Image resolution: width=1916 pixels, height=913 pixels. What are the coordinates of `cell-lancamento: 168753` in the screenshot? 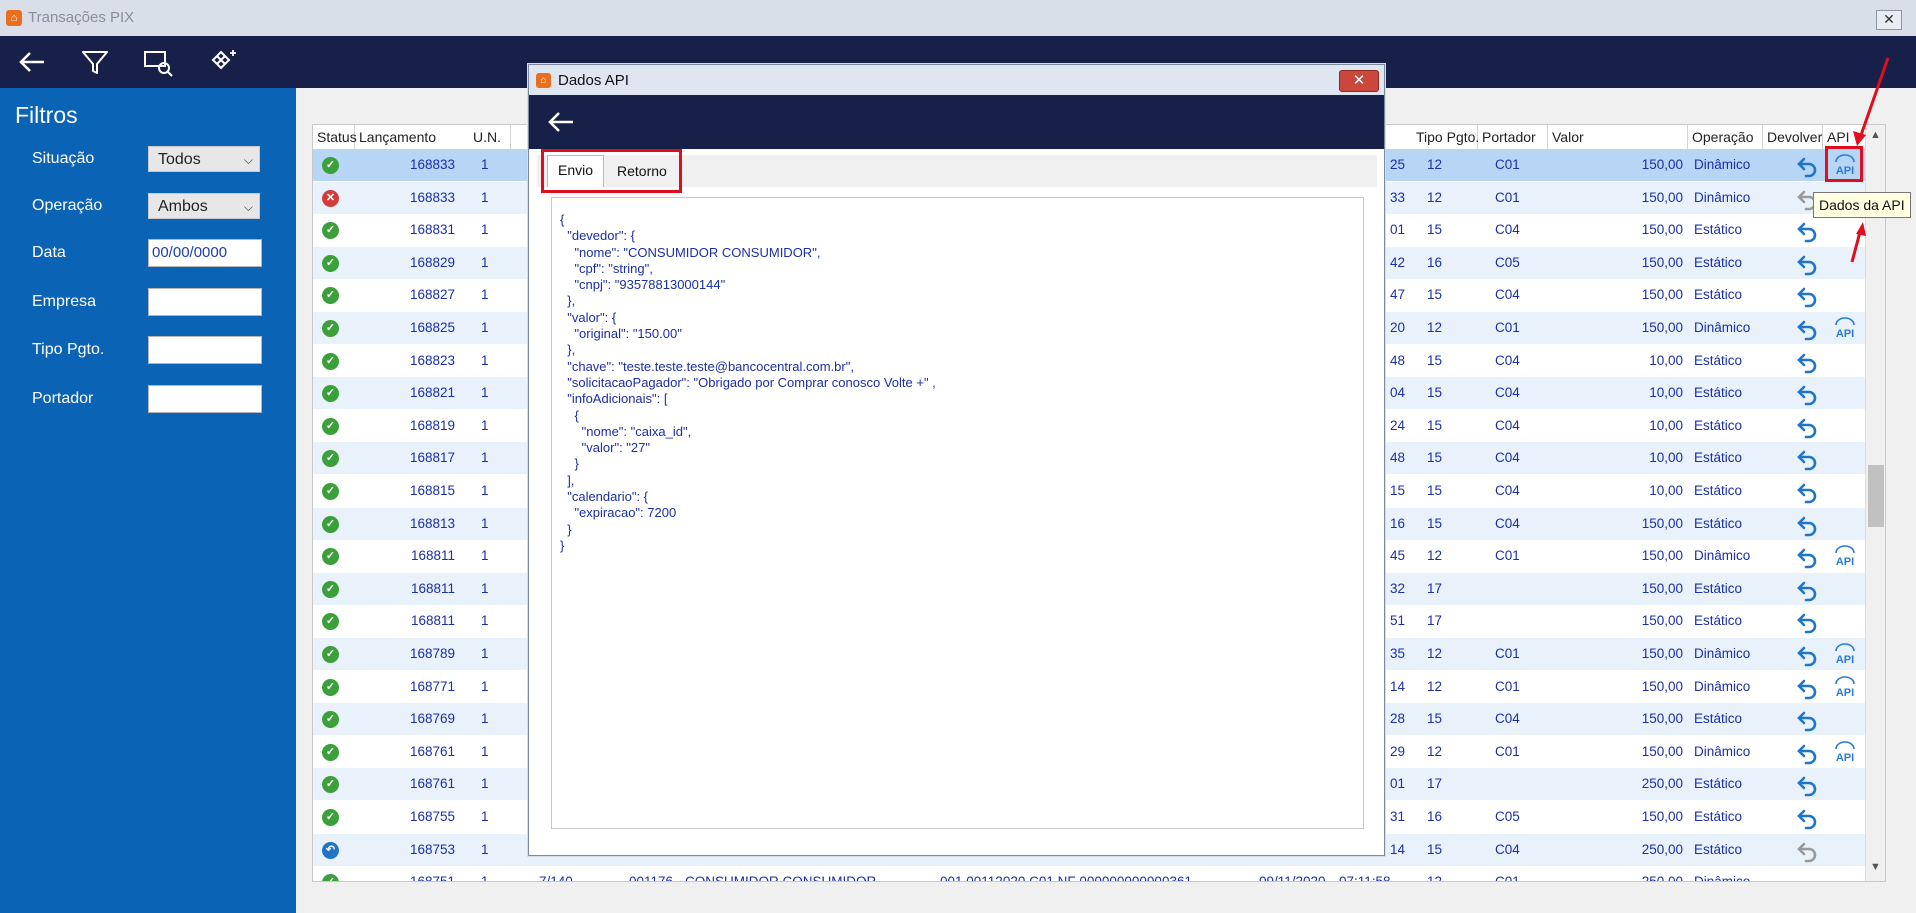 It's located at (432, 849).